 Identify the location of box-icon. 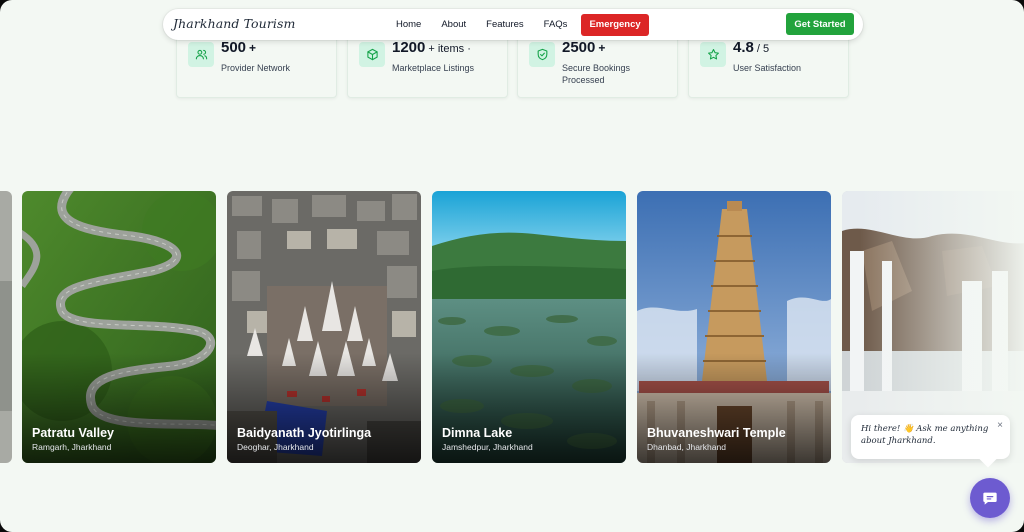
(372, 54).